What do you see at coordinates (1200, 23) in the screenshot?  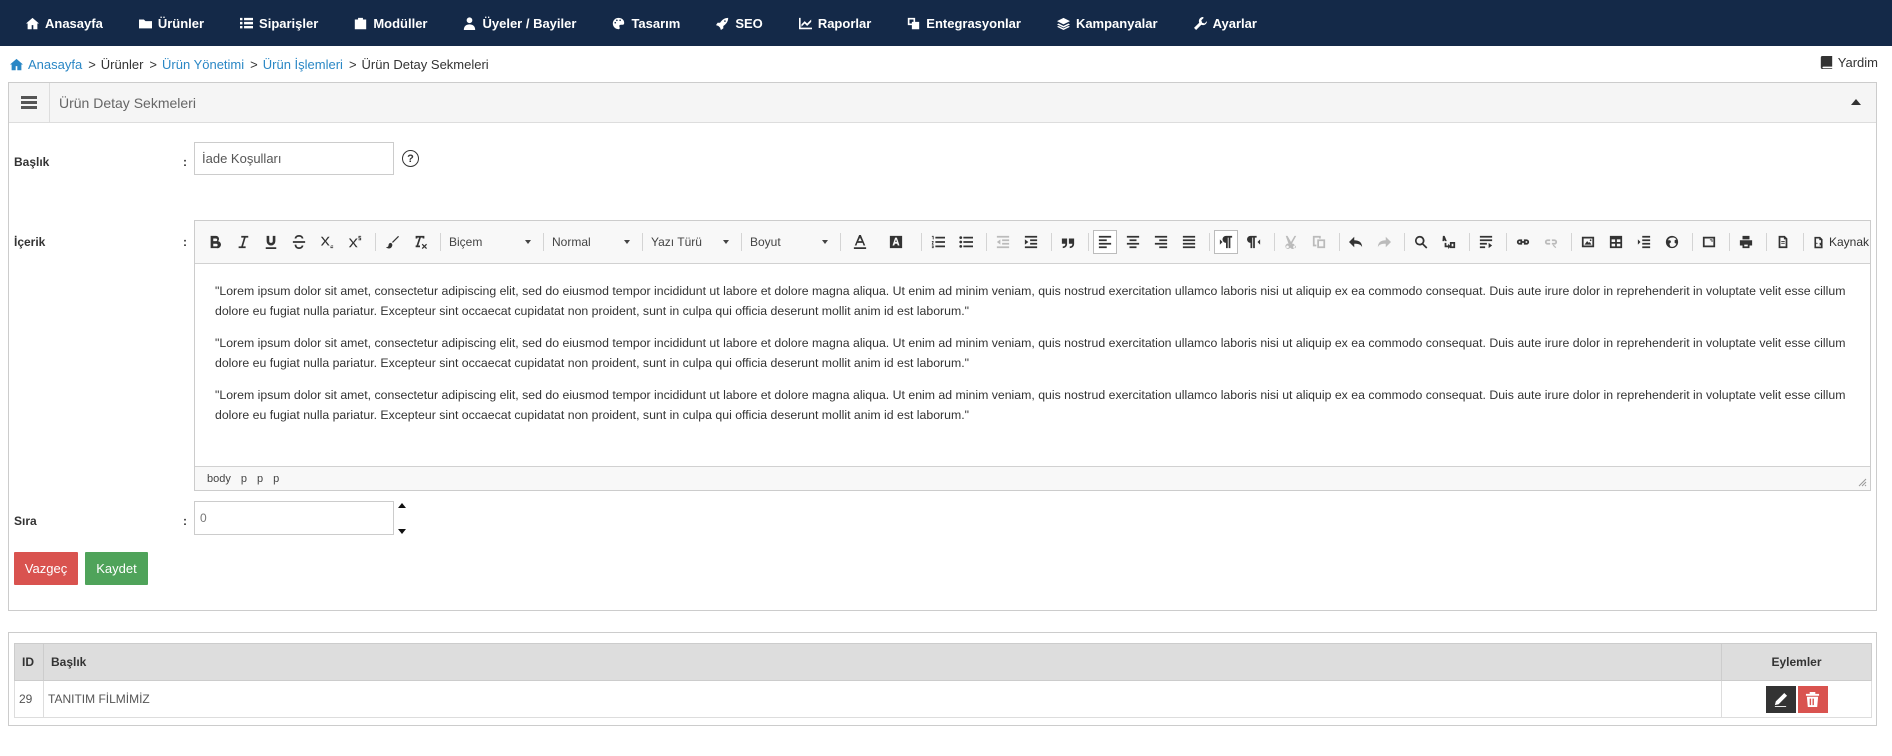 I see `wrench-icon` at bounding box center [1200, 23].